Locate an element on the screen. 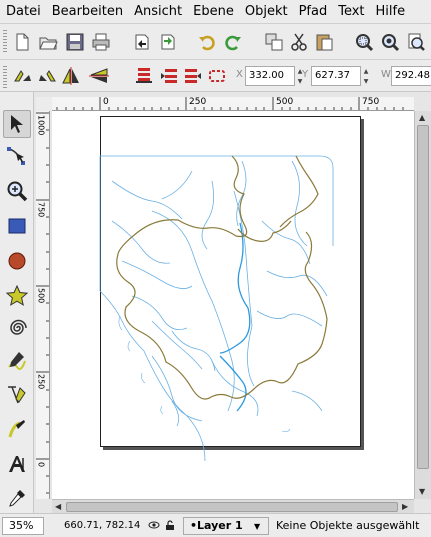  duplicate-icon is located at coordinates (274, 42).